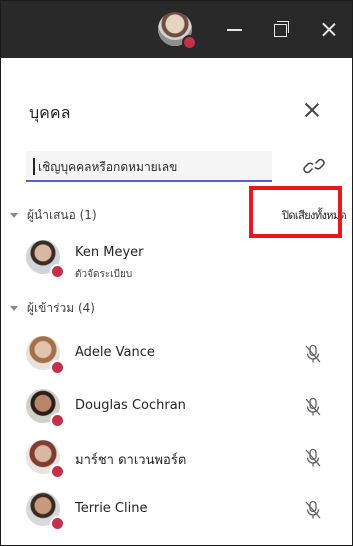 Image resolution: width=353 pixels, height=546 pixels. I want to click on text-caret, so click(34, 166).